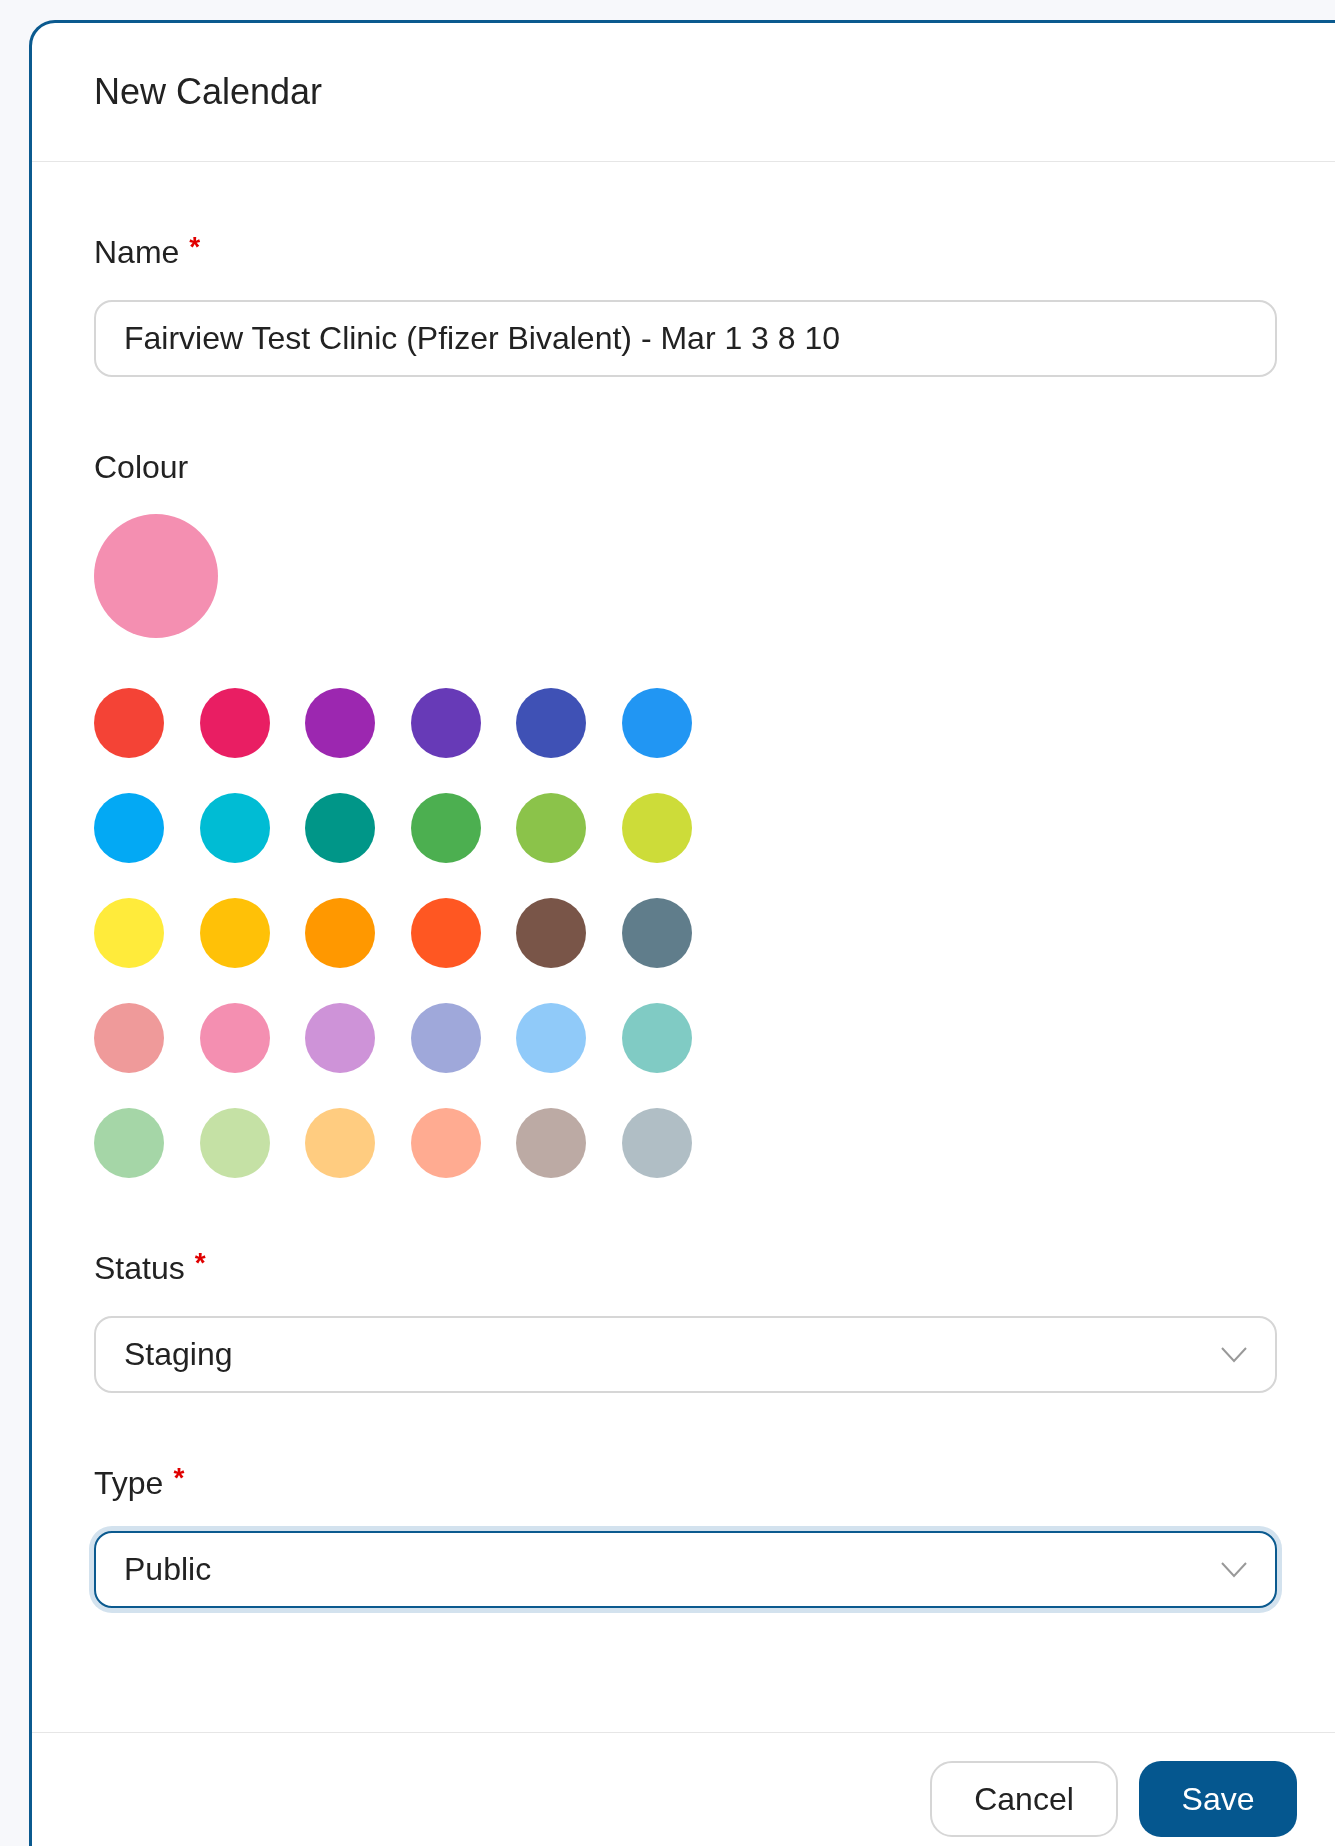 This screenshot has width=1335, height=1846. I want to click on name-input: Fairview Test Clinic (Pfizer Bivalent) - Mar 1 3 8 10, so click(685, 338).